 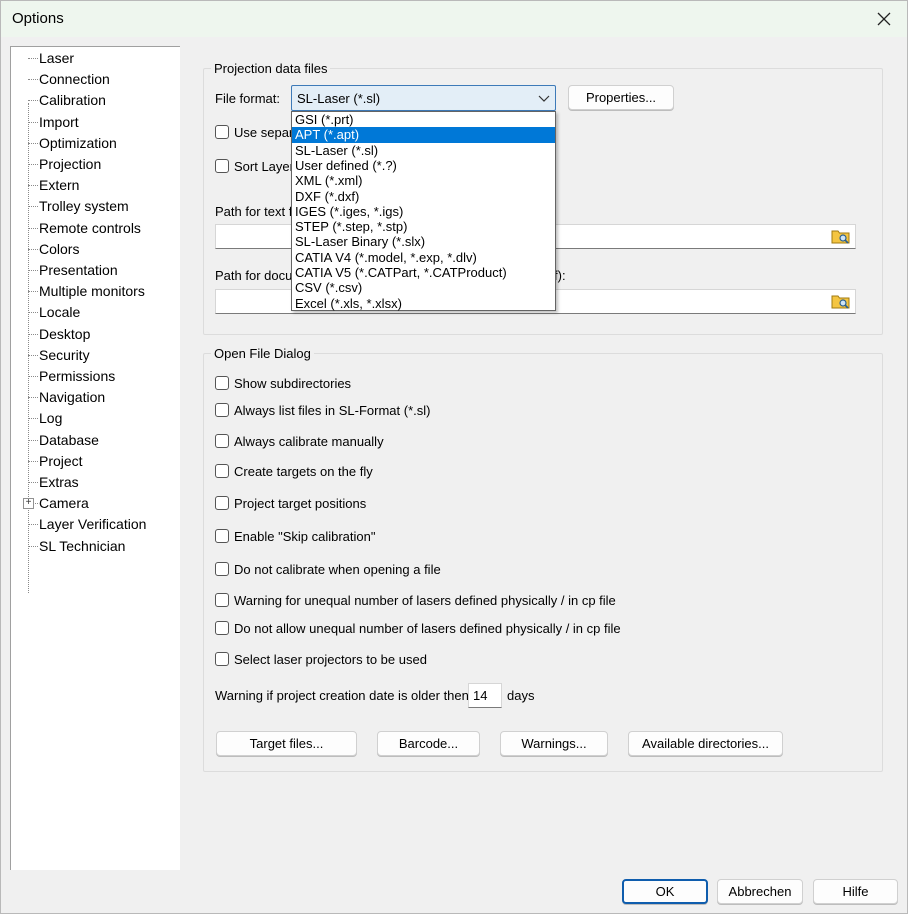 I want to click on open-file-option-label: Do not calibrate when opening a file, so click(x=337, y=569).